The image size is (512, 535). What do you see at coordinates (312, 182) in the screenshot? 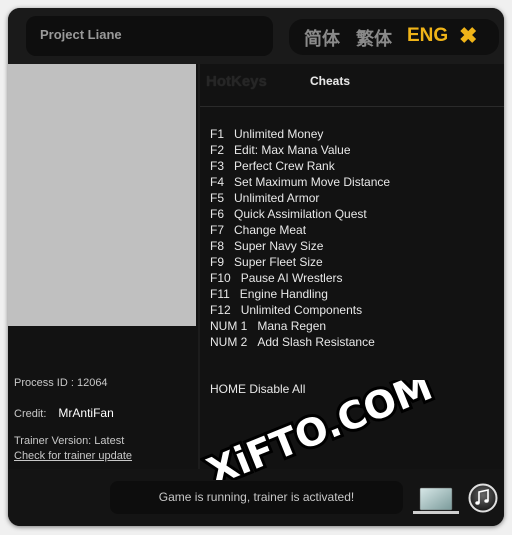
I see `cheat-label: Set Maximum Move Distance` at bounding box center [312, 182].